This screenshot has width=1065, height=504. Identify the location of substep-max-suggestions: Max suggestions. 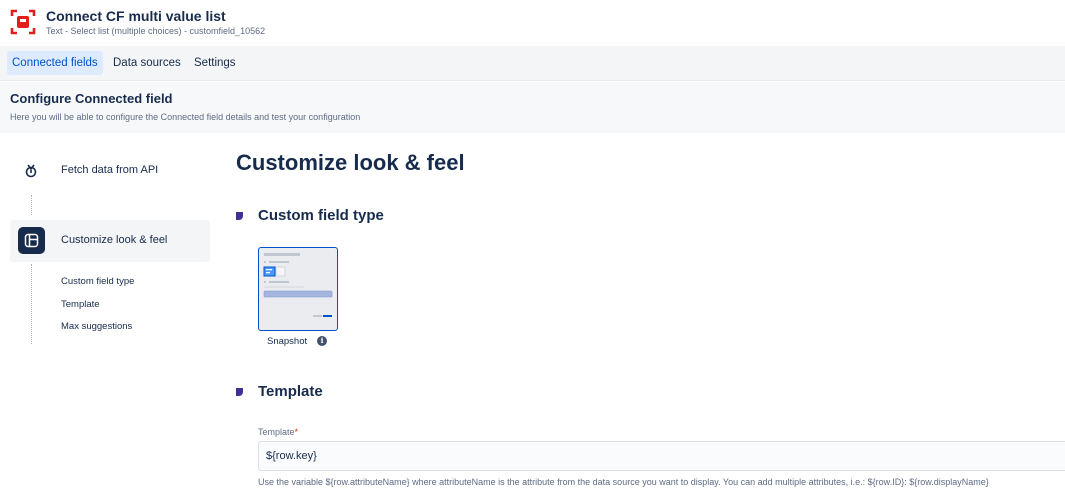
(96, 326).